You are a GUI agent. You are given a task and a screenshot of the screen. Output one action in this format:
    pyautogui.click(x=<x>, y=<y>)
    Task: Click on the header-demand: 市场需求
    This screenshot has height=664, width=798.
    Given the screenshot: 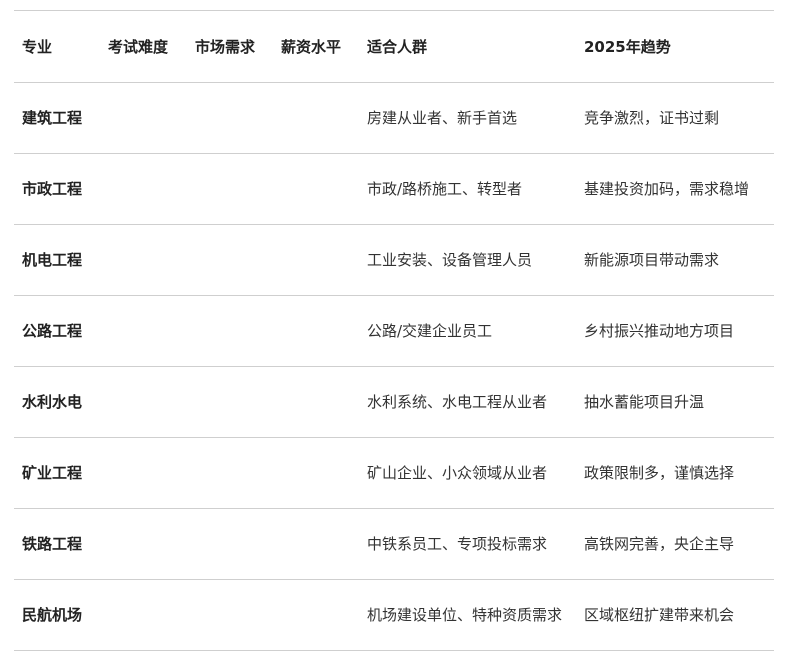 What is the action you would take?
    pyautogui.click(x=225, y=46)
    